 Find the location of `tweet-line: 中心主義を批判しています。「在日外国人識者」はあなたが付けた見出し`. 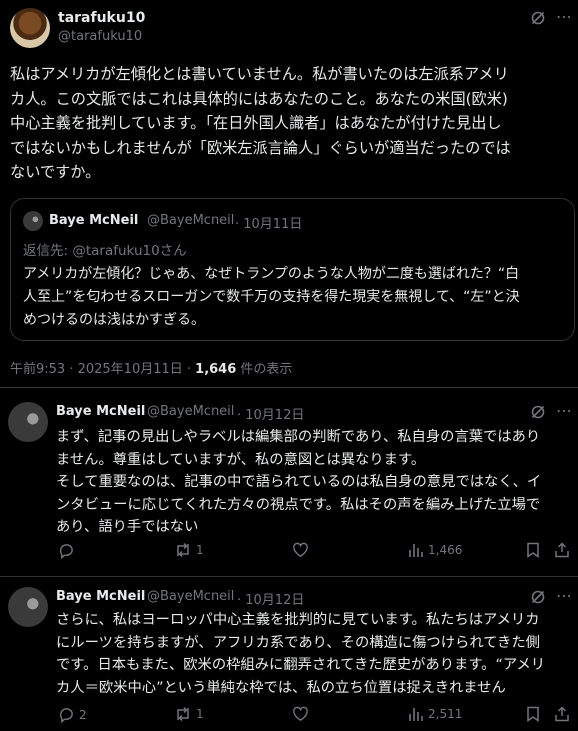

tweet-line: 中心主義を批判しています。「在日外国人識者」はあなたが付けた見出し is located at coordinates (256, 123).